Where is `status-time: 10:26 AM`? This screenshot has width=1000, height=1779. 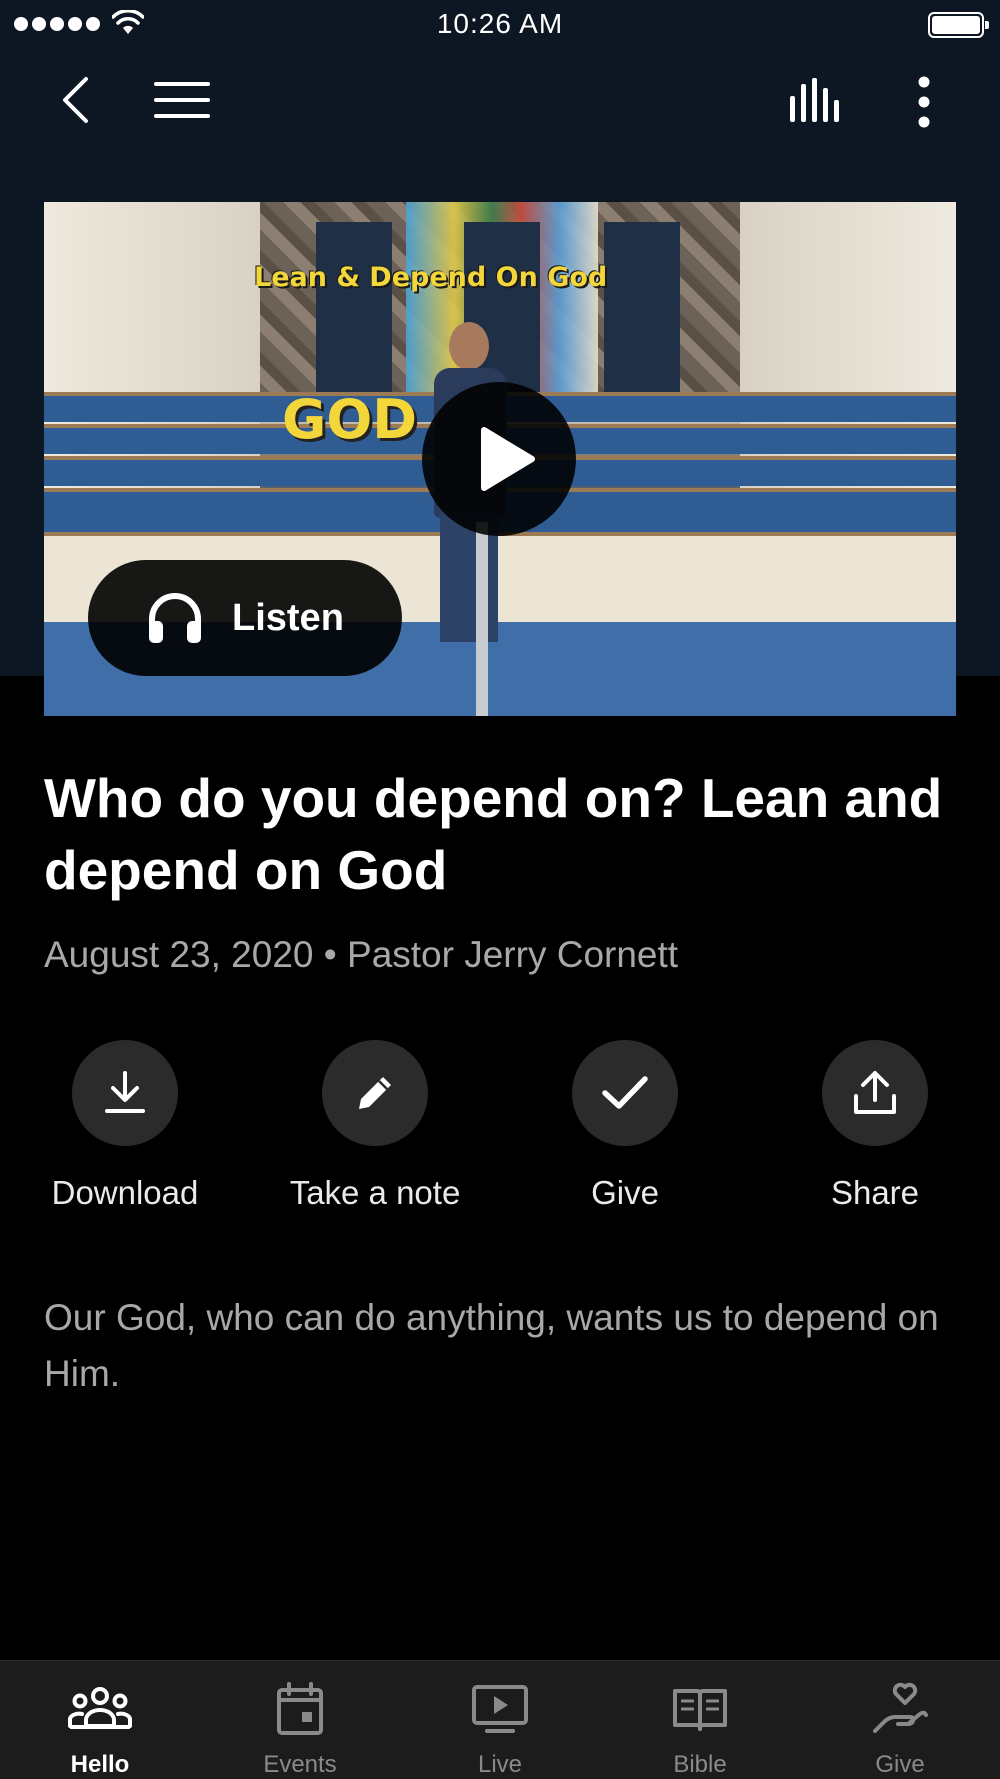 status-time: 10:26 AM is located at coordinates (500, 23).